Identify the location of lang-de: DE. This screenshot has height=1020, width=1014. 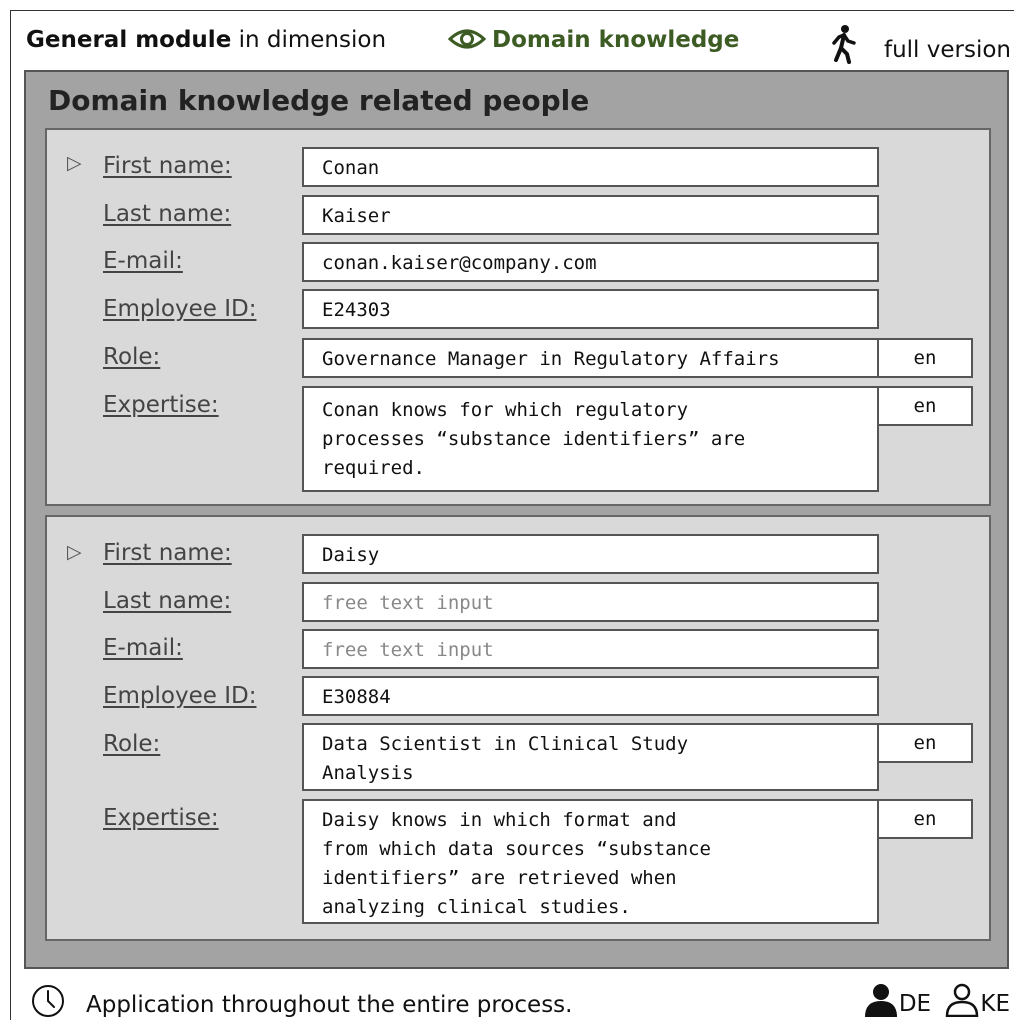
(901, 1000).